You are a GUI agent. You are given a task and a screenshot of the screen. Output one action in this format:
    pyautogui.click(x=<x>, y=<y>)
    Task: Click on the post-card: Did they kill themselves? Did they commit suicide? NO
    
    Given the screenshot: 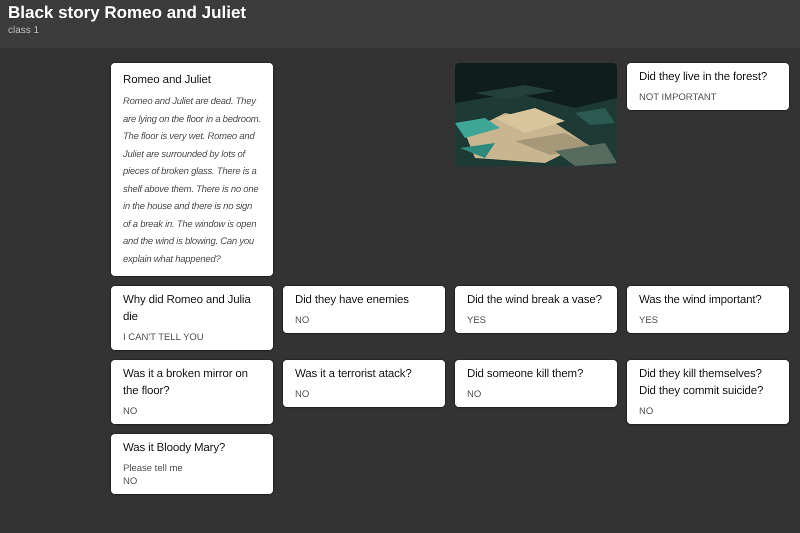 What is the action you would take?
    pyautogui.click(x=708, y=392)
    